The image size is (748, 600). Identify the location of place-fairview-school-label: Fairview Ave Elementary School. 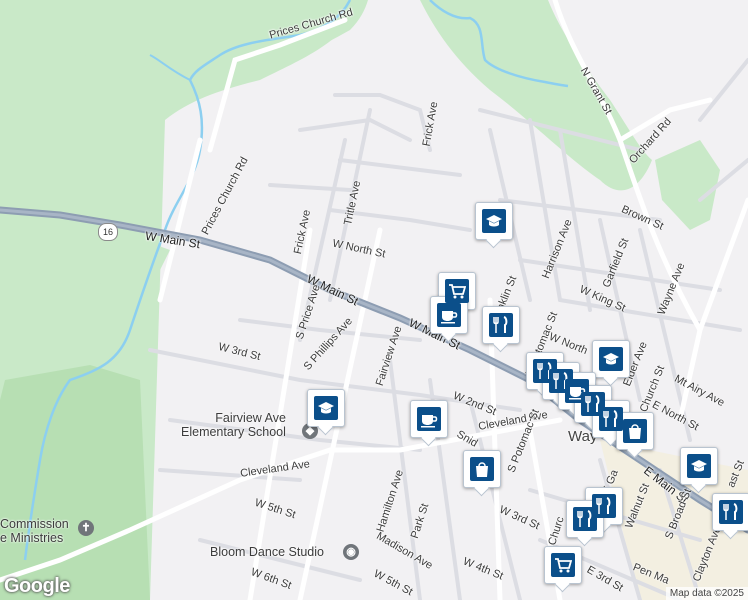
(233, 425).